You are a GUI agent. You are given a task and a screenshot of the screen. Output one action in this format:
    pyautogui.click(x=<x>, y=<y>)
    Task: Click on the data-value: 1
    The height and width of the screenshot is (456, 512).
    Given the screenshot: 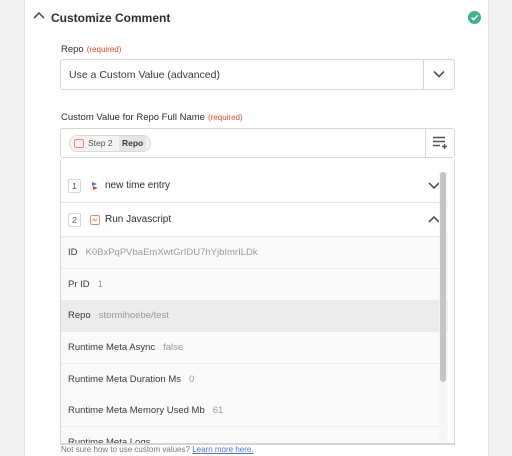 What is the action you would take?
    pyautogui.click(x=100, y=284)
    